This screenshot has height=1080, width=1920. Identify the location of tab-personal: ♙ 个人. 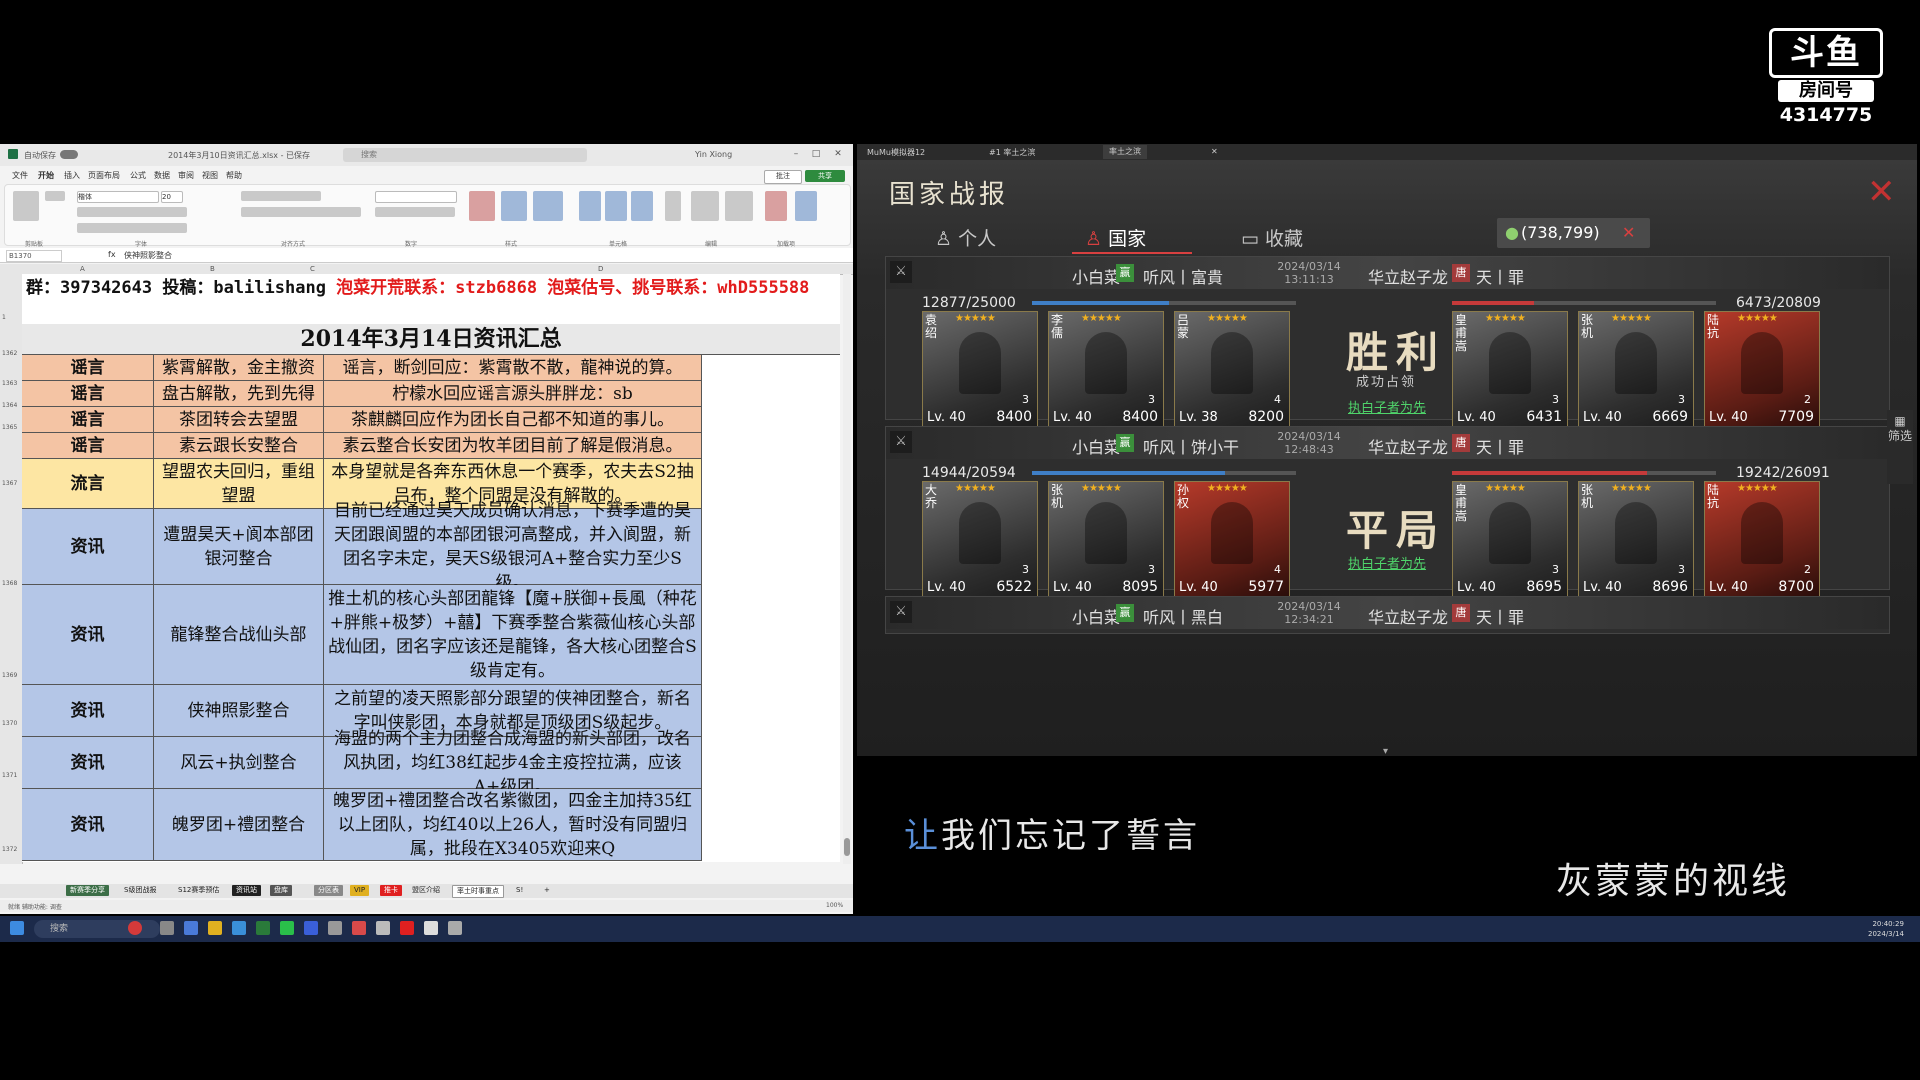
(965, 237).